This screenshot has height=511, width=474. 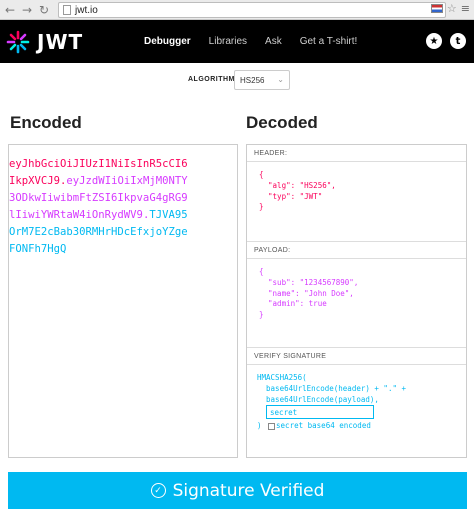 I want to click on nav-link-ask: Ask, so click(x=273, y=41).